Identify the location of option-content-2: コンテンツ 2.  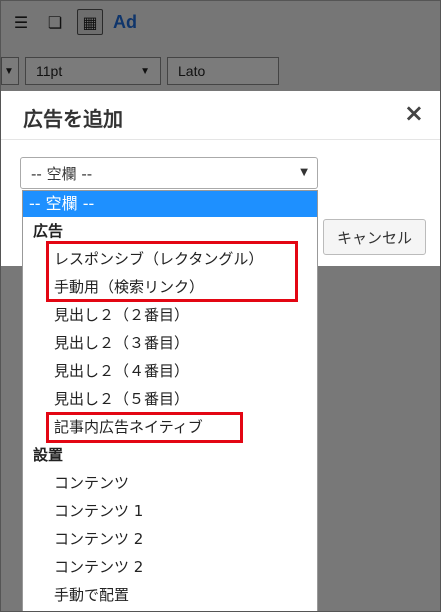
(170, 539).